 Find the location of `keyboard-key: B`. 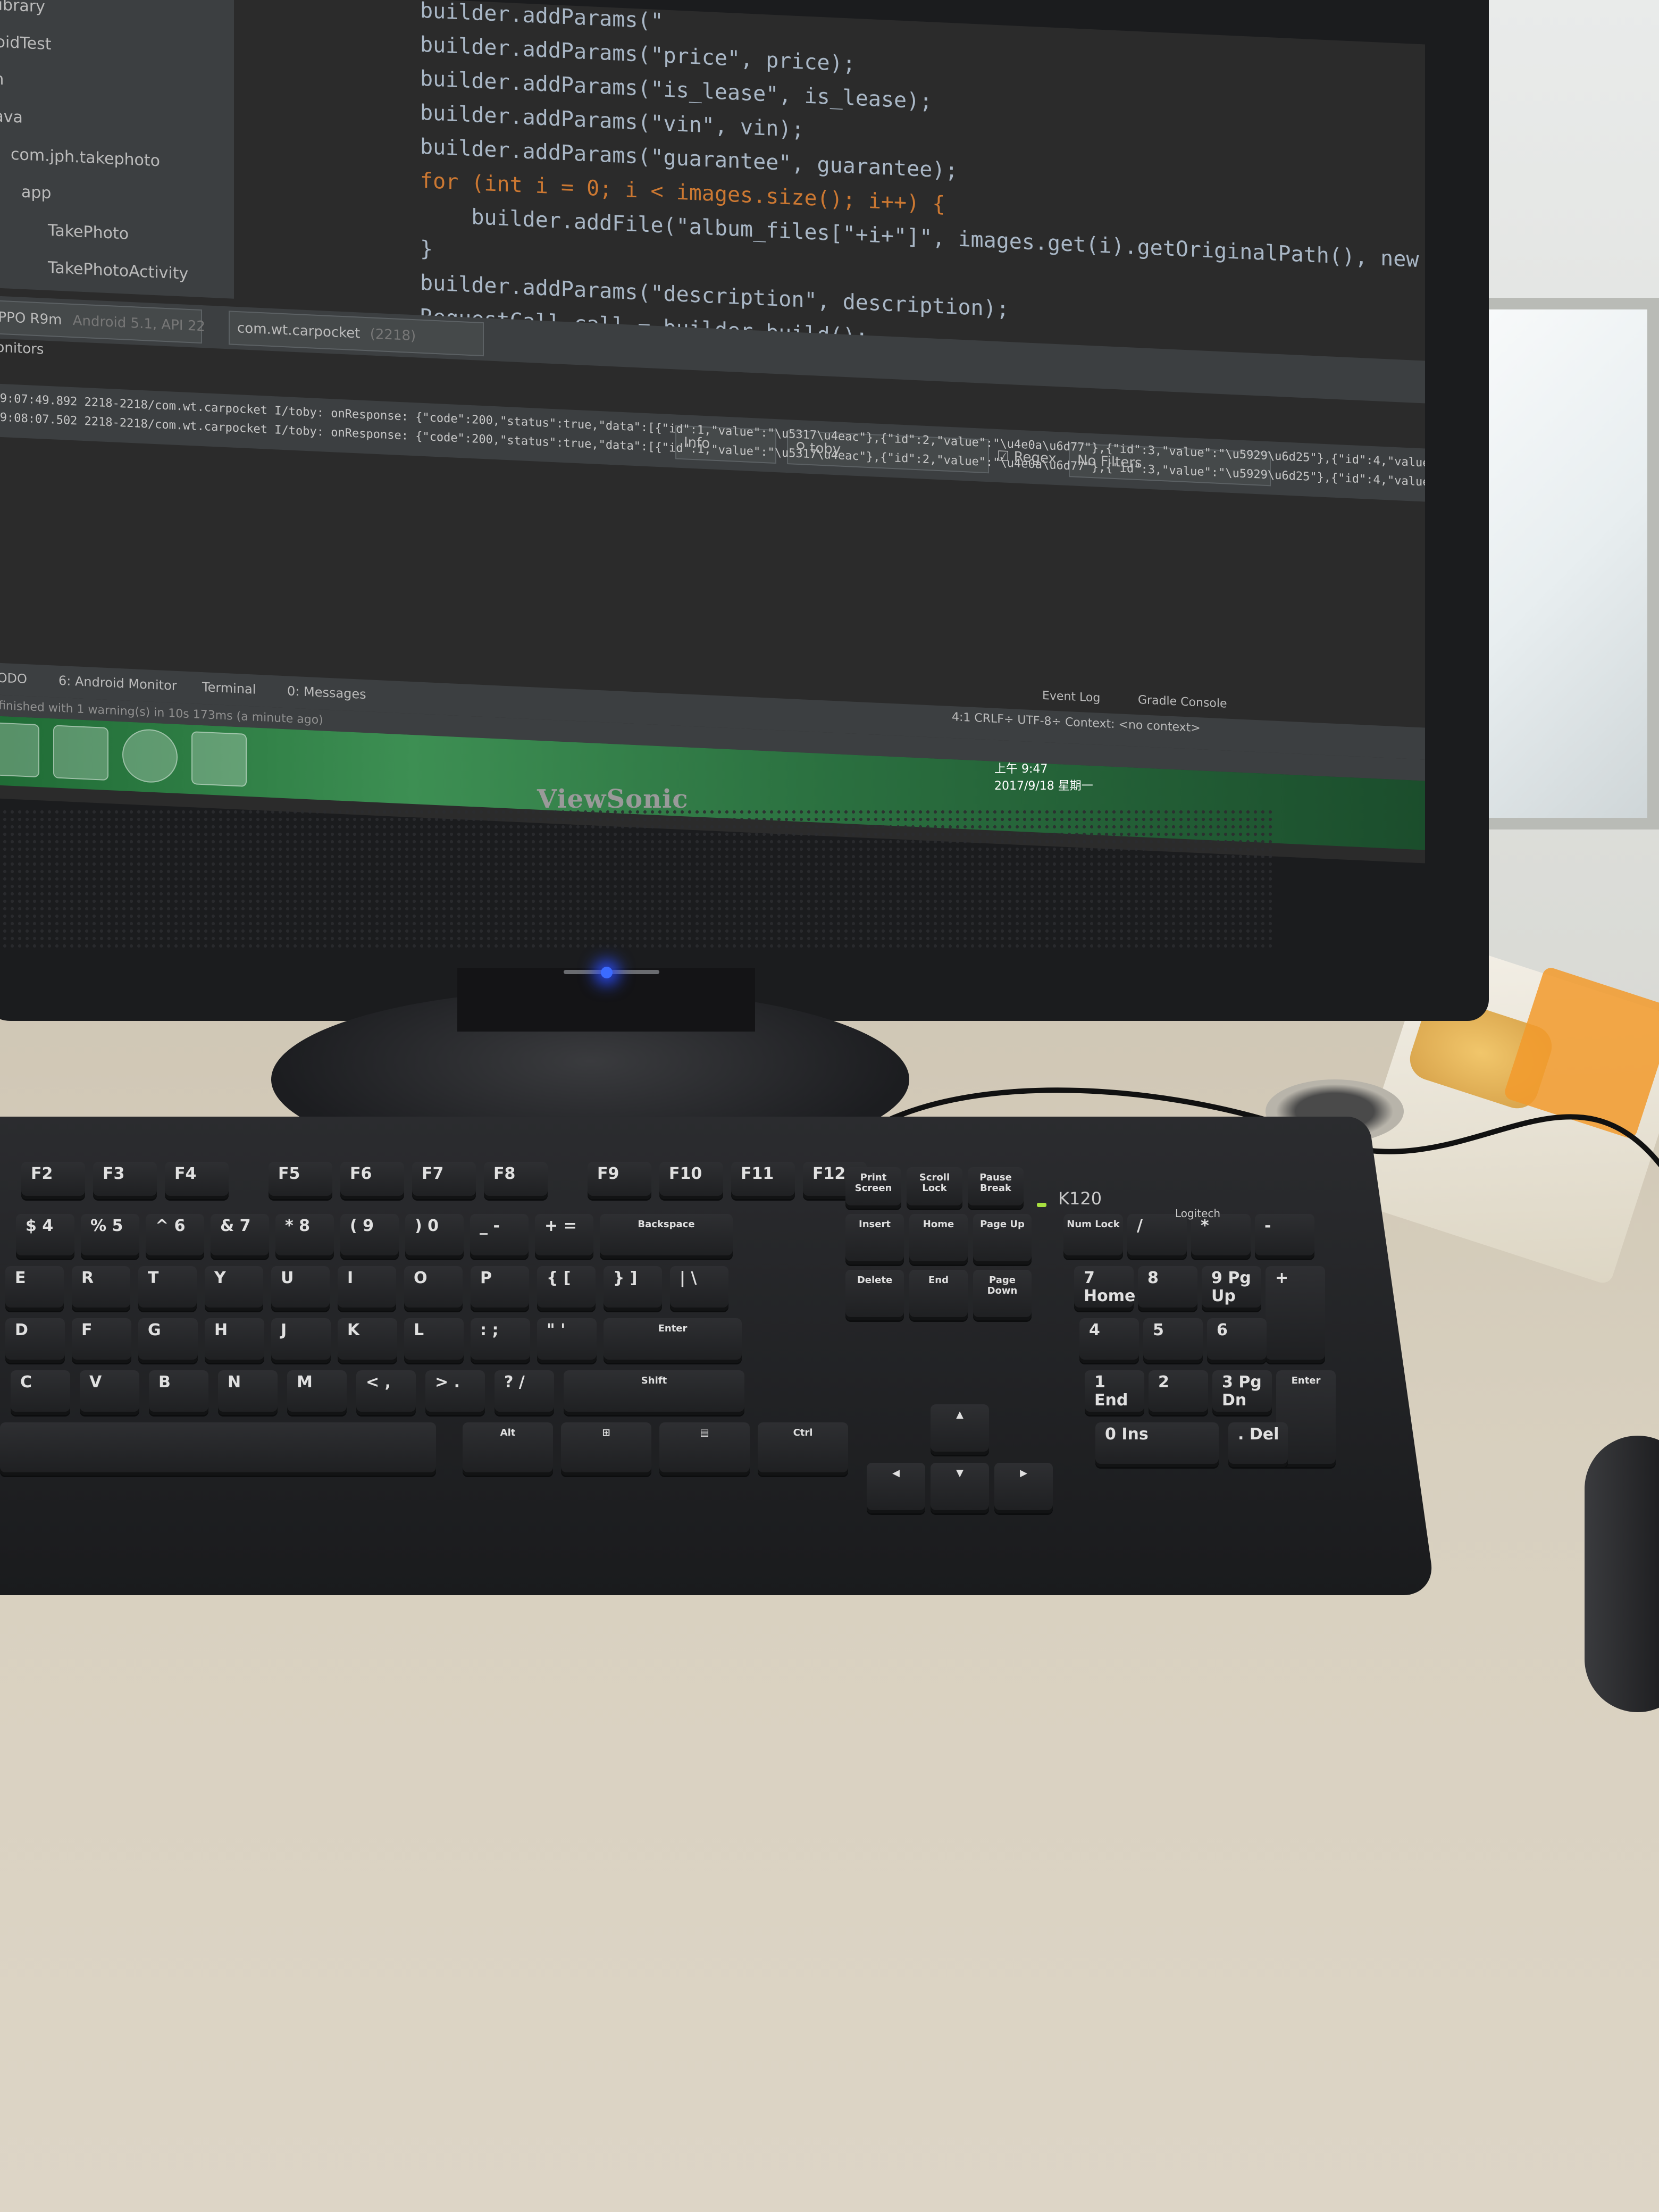

keyboard-key: B is located at coordinates (178, 1392).